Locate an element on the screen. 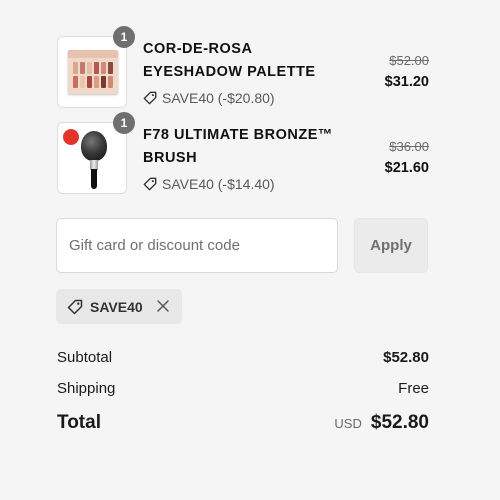 The height and width of the screenshot is (500, 500). eyeshadow-palette-image is located at coordinates (93, 72).